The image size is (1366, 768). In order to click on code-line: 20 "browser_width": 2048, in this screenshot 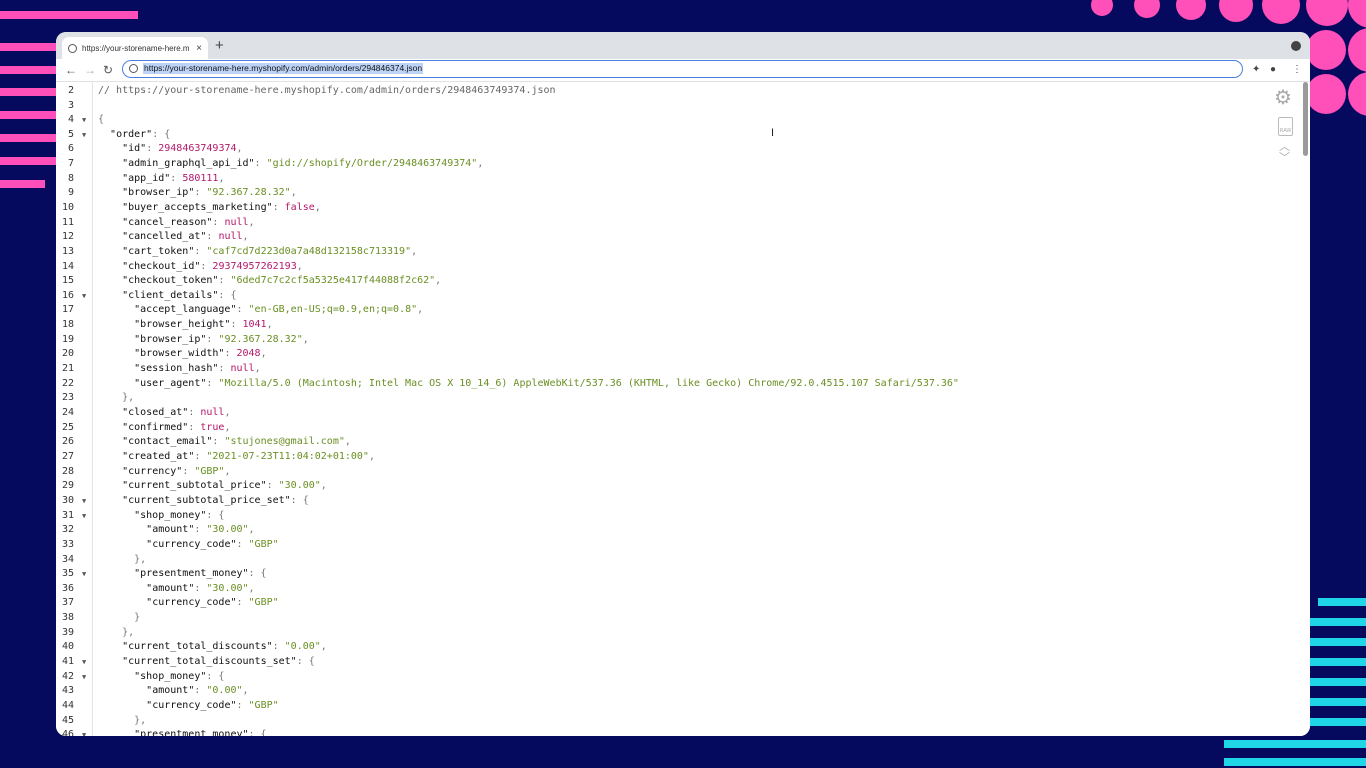, I will do `click(646, 354)`.